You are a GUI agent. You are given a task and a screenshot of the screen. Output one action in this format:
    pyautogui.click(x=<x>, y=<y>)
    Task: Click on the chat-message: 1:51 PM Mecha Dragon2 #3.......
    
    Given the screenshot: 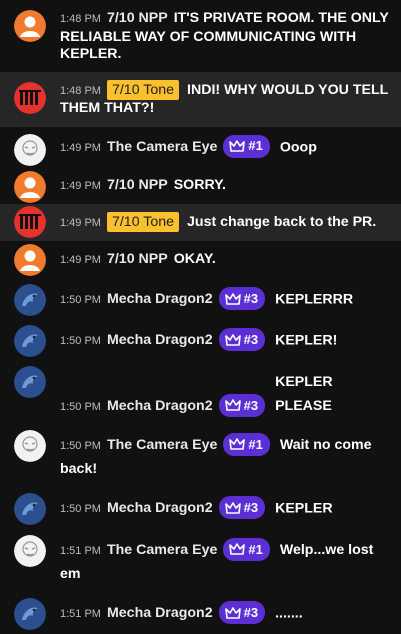 What is the action you would take?
    pyautogui.click(x=200, y=613)
    